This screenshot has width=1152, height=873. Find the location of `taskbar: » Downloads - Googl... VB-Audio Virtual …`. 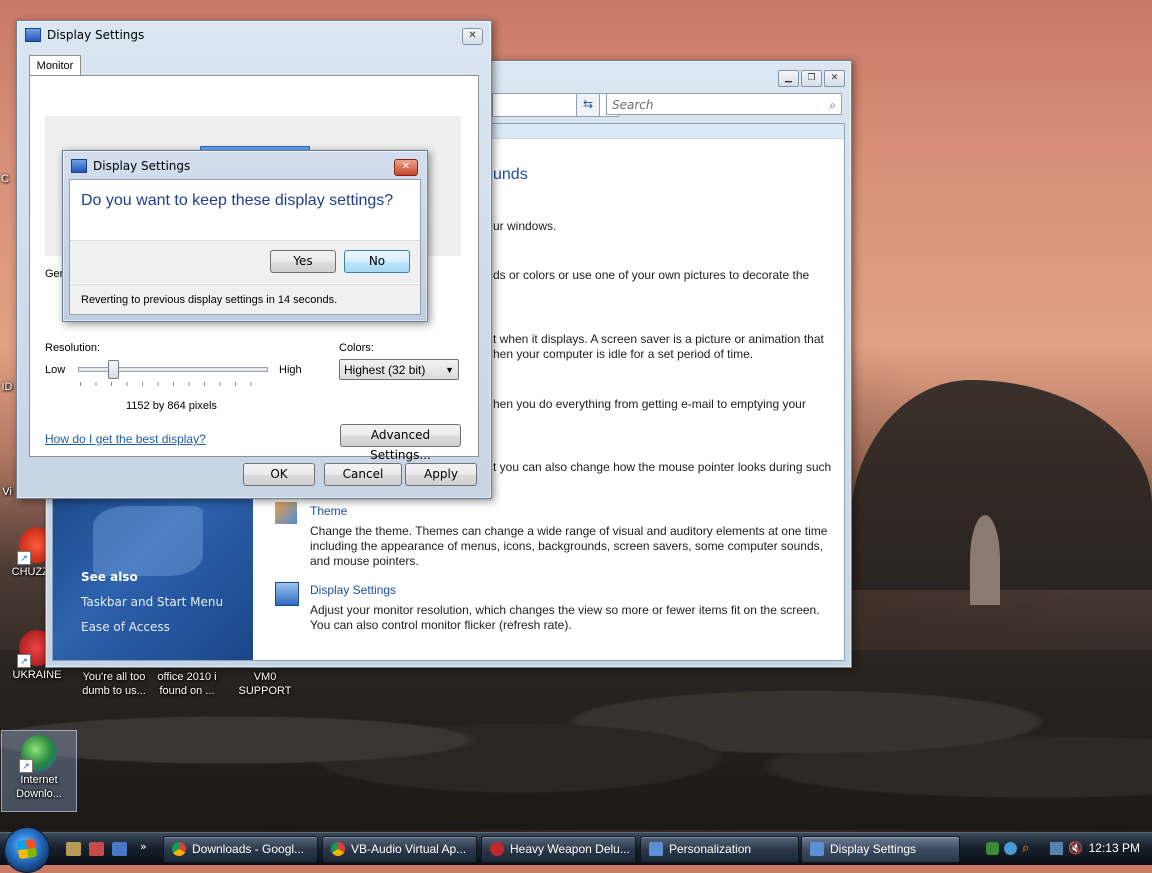

taskbar: » Downloads - Googl... VB-Audio Virtual … is located at coordinates (576, 850).